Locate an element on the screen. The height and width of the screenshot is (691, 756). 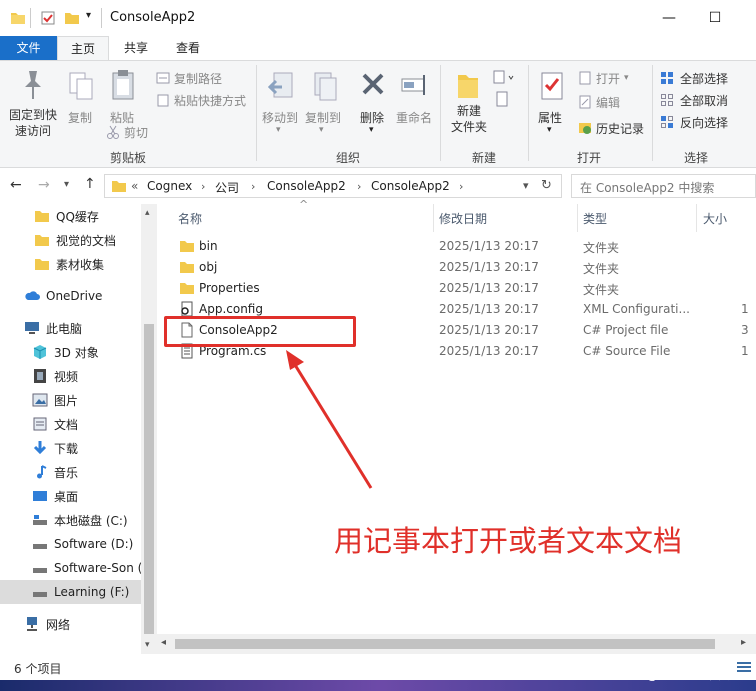
nav-item-documents: 文档 is located at coordinates (70, 424).